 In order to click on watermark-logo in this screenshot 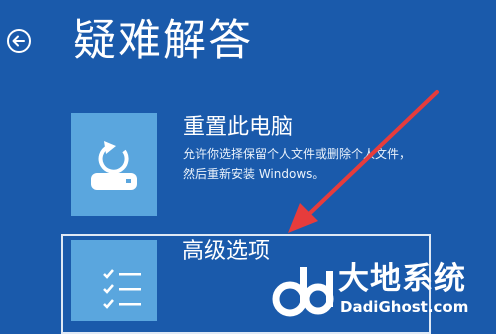, I will do `click(303, 292)`.